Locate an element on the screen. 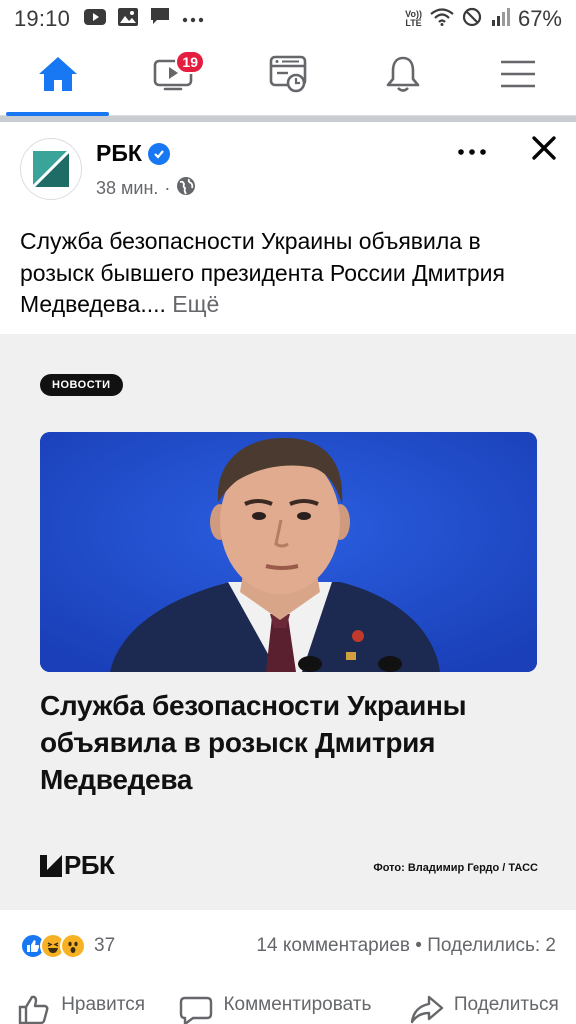 This screenshot has height=1024, width=576. top-navigation: 19 is located at coordinates (288, 77).